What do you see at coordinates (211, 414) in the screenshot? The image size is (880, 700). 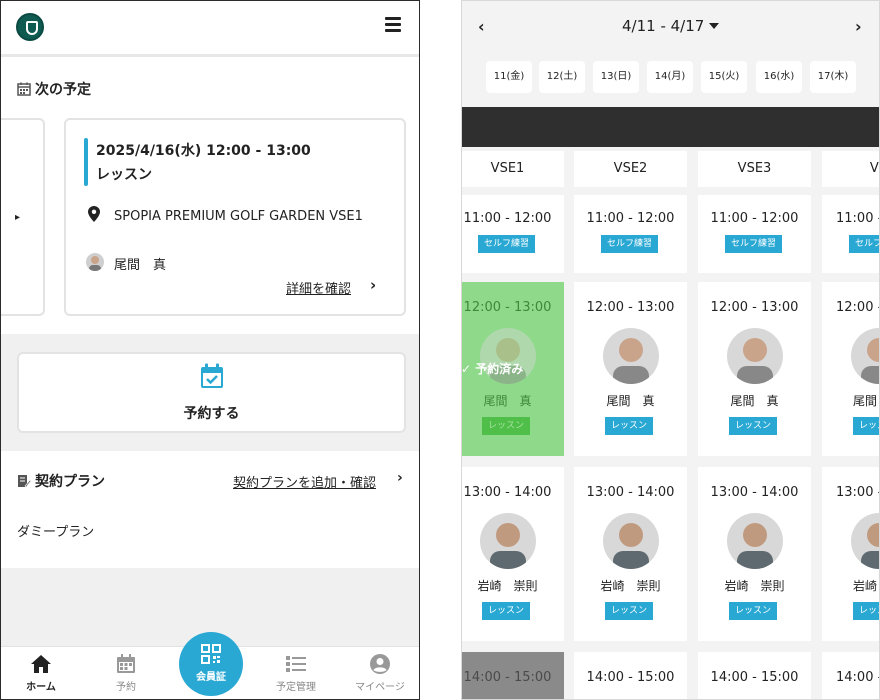 I see `reserve-label: 予約する` at bounding box center [211, 414].